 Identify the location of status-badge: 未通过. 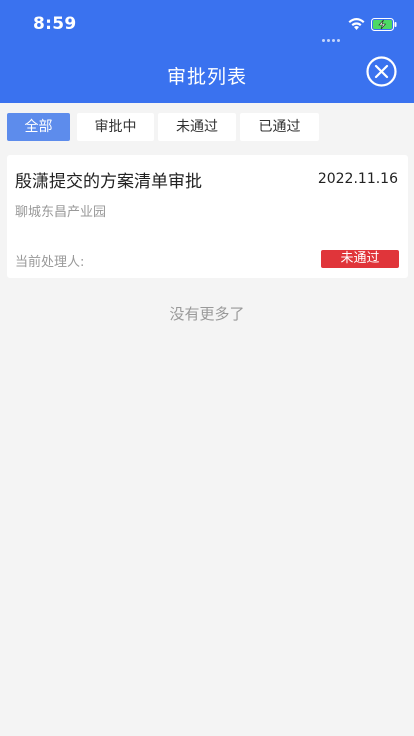
(360, 259).